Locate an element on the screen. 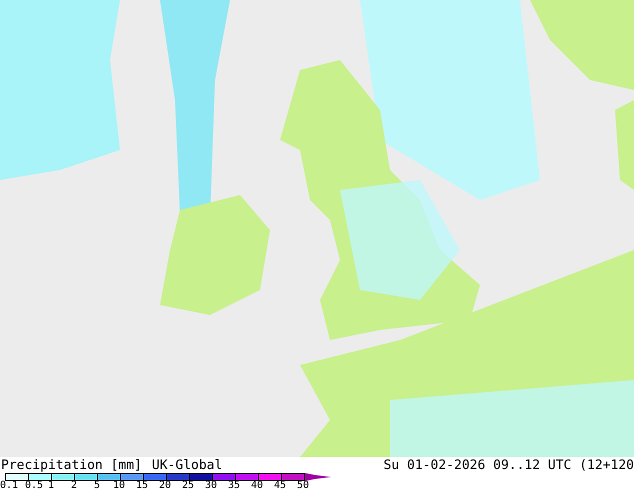 The image size is (634, 490). legend-tick-label: 0.1 is located at coordinates (9, 485).